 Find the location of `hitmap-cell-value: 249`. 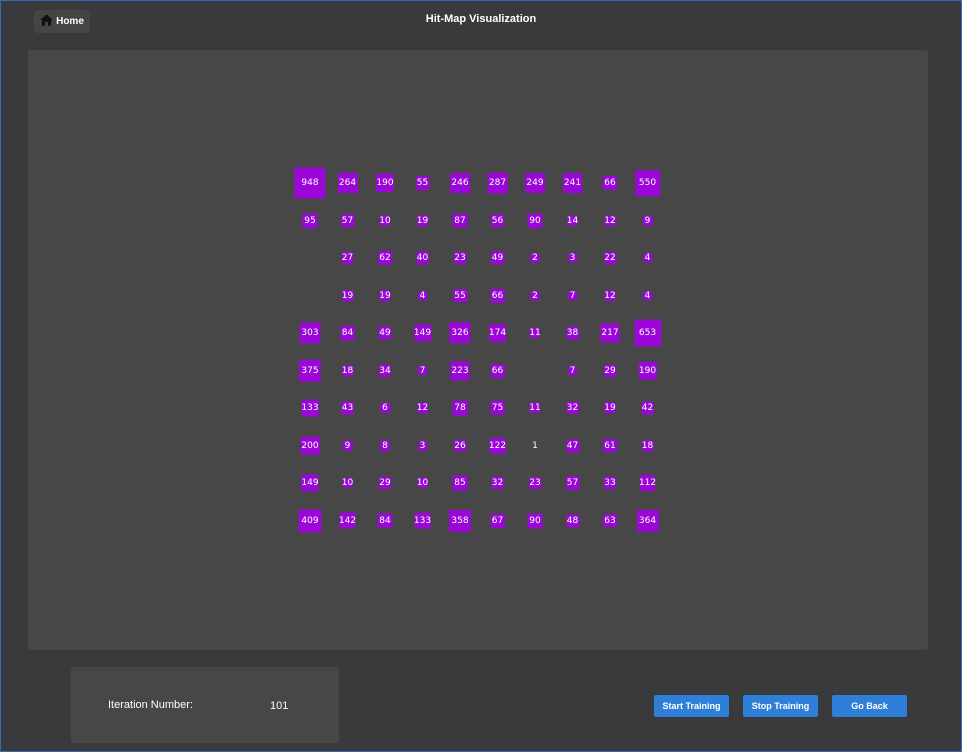

hitmap-cell-value: 249 is located at coordinates (535, 183).